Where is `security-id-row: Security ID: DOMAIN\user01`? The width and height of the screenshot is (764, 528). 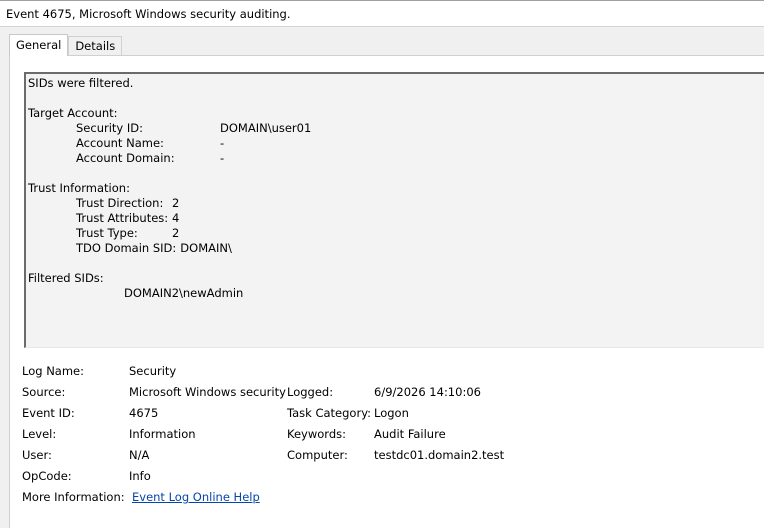
security-id-row: Security ID: DOMAIN\user01 is located at coordinates (396, 128).